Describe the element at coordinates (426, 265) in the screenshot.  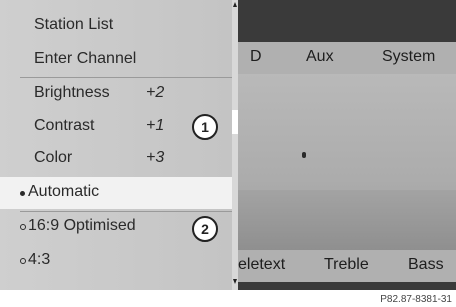
I see `bottom-menu-item-bass: Bass` at that location.